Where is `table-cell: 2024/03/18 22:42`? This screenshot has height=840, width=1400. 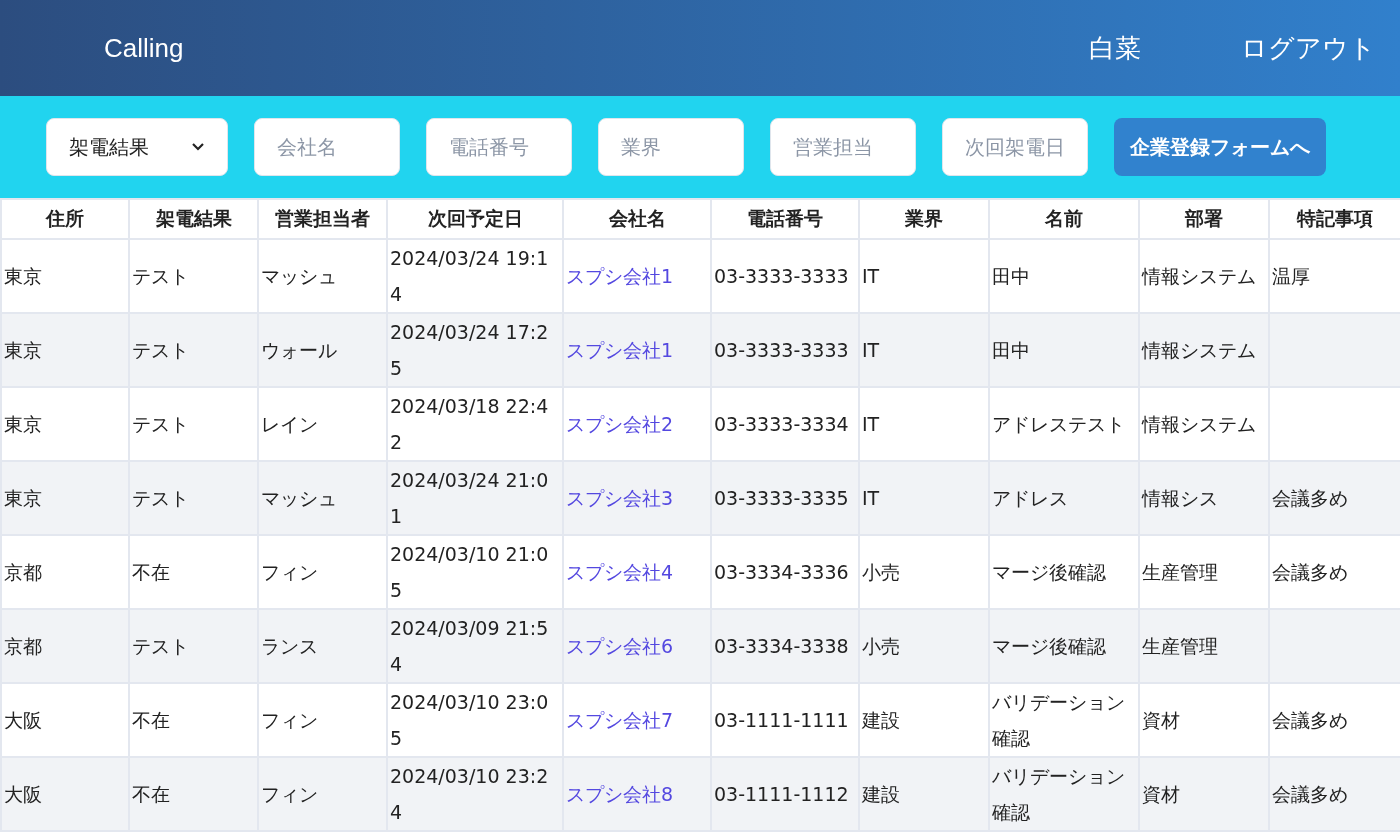
table-cell: 2024/03/18 22:42 is located at coordinates (469, 424).